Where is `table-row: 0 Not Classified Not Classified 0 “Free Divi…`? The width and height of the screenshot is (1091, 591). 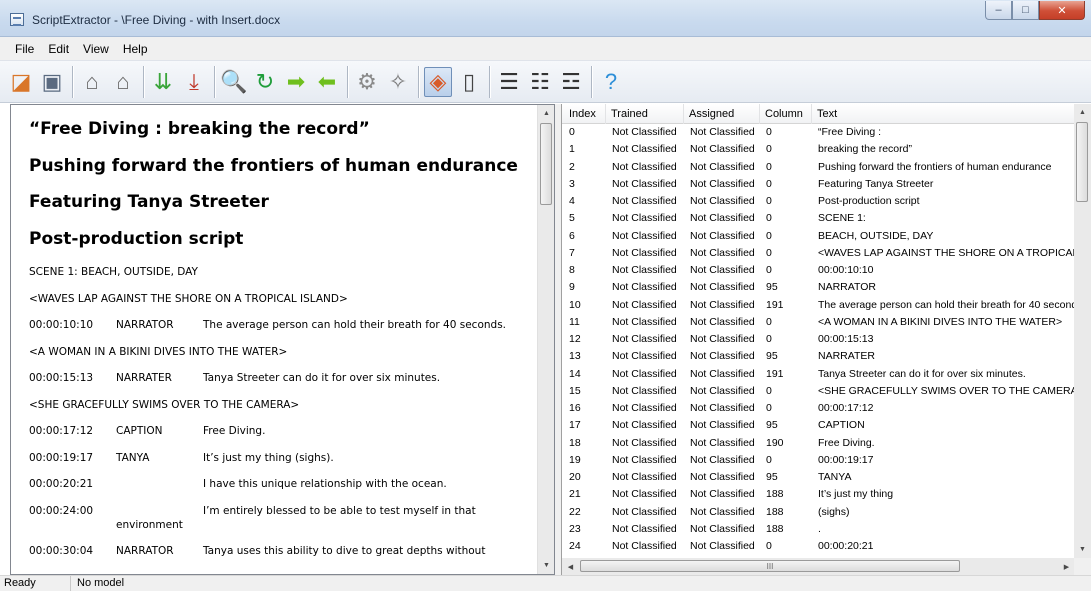 table-row: 0 Not Classified Not Classified 0 “Free Divi… is located at coordinates (818, 132).